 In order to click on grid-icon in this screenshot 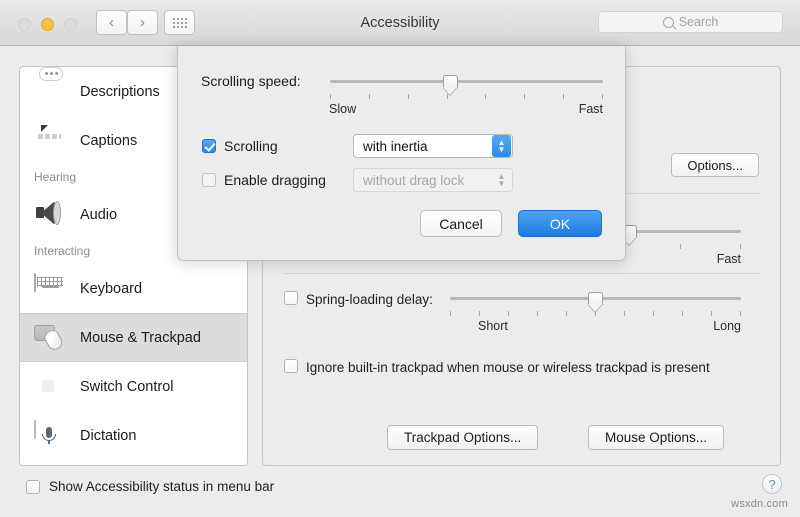, I will do `click(179, 22)`.